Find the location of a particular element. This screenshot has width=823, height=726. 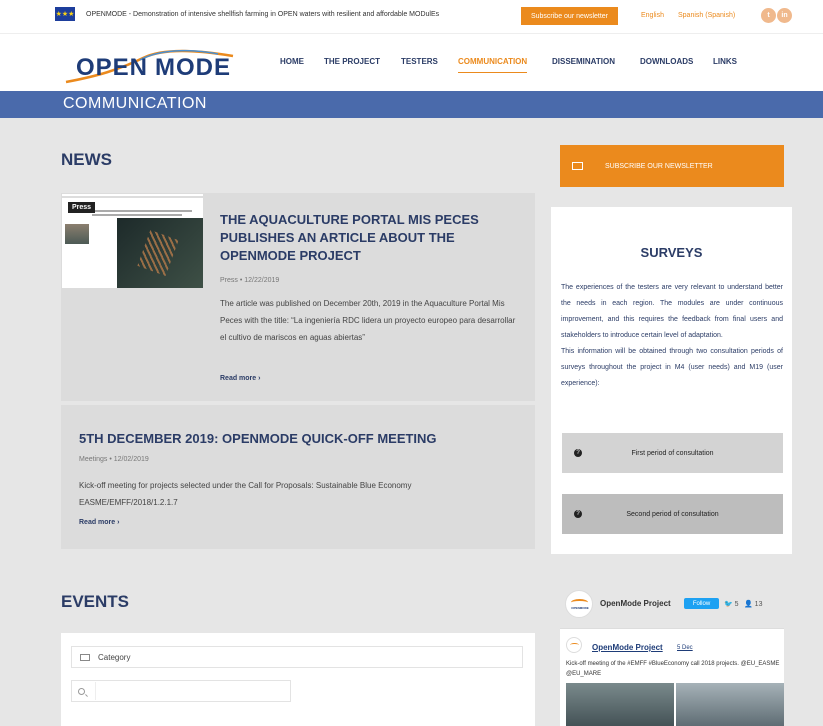

language-spanish-link: Spanish (Spanish) is located at coordinates (706, 15).